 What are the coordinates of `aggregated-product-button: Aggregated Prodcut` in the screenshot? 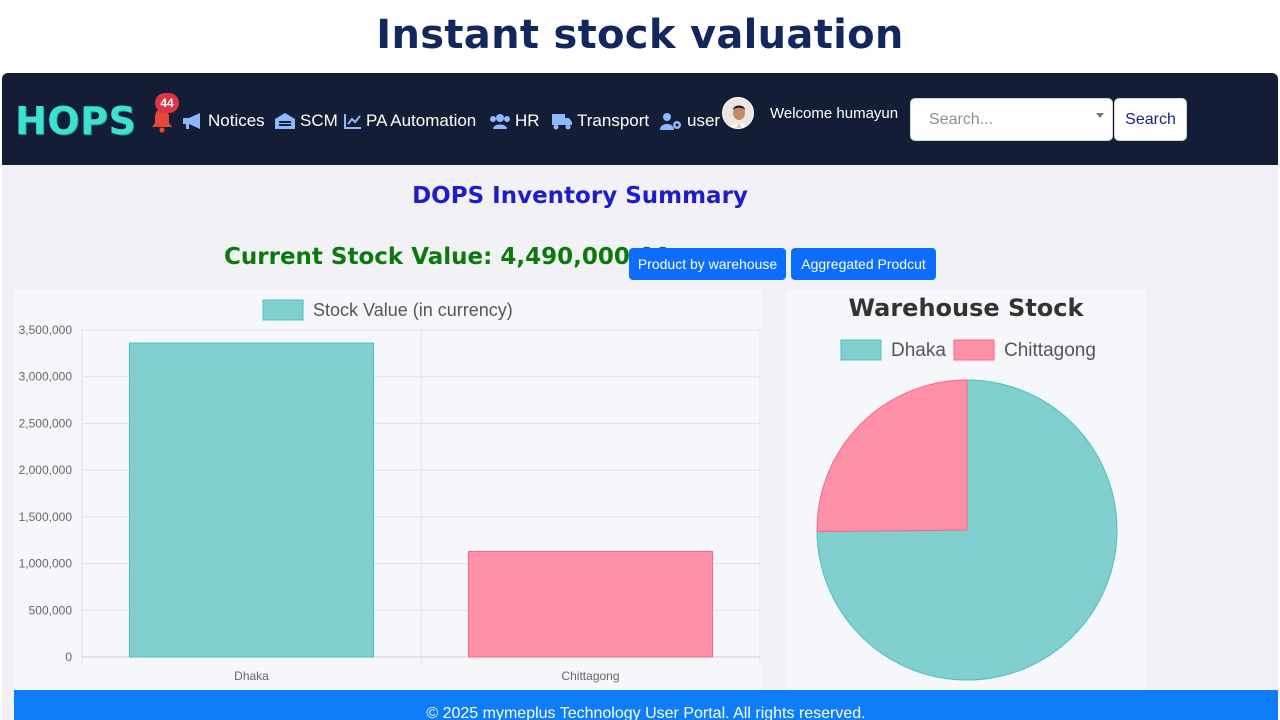 It's located at (863, 264).